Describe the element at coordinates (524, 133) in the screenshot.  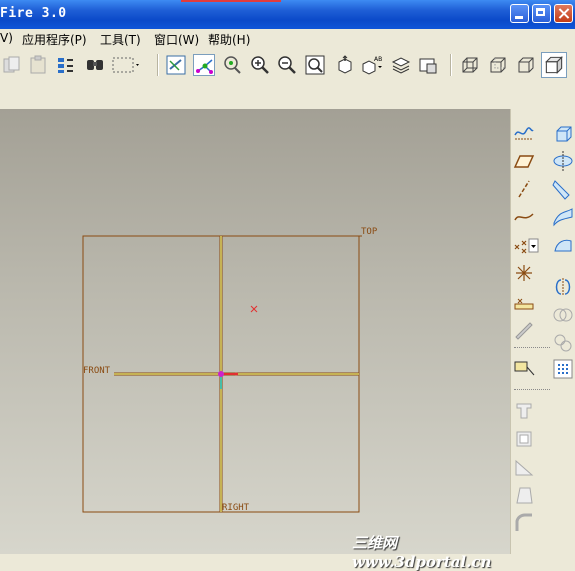
I see `datum-graph-icon` at that location.